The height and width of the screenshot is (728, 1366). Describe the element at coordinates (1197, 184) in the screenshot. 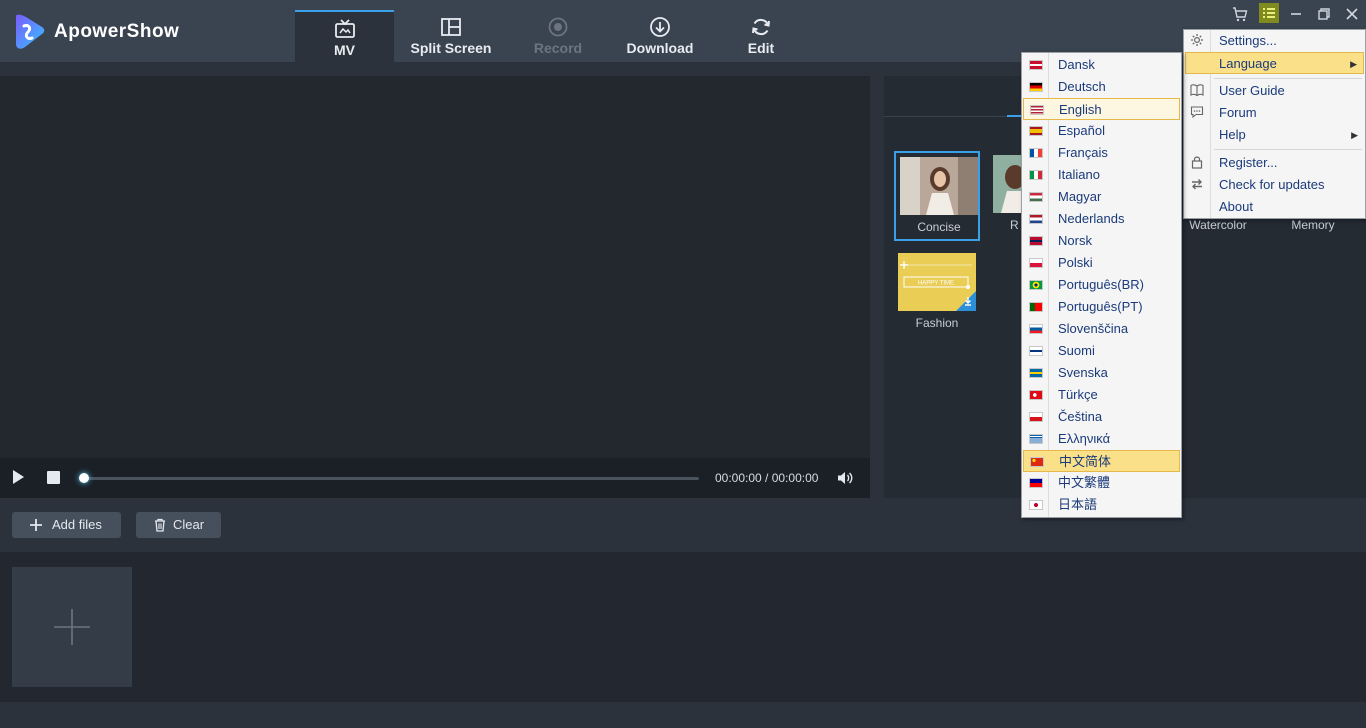

I see `update-icon` at that location.